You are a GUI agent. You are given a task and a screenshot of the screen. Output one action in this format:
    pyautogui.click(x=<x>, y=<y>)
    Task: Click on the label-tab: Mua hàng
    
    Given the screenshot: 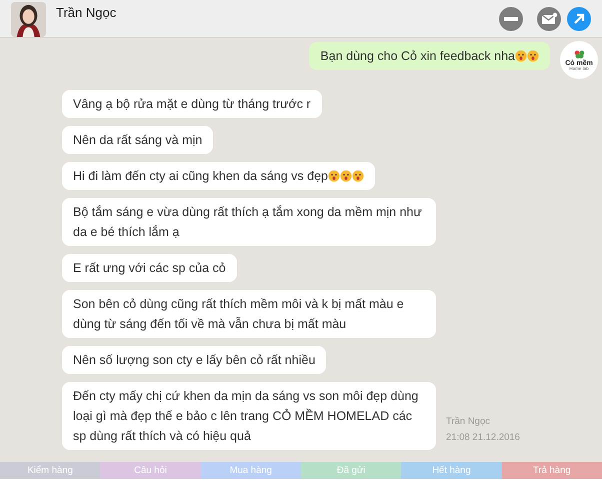 What is the action you would take?
    pyautogui.click(x=250, y=470)
    